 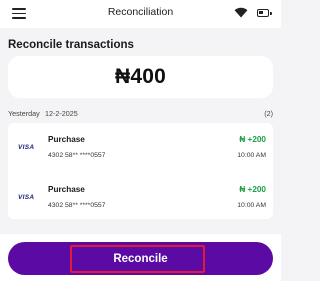 I want to click on date-group-count: (2), so click(x=268, y=113).